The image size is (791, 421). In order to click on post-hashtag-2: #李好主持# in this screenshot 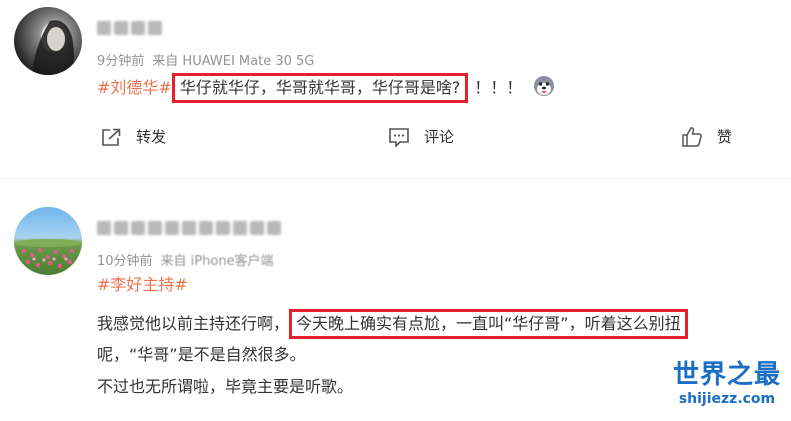, I will do `click(142, 285)`.